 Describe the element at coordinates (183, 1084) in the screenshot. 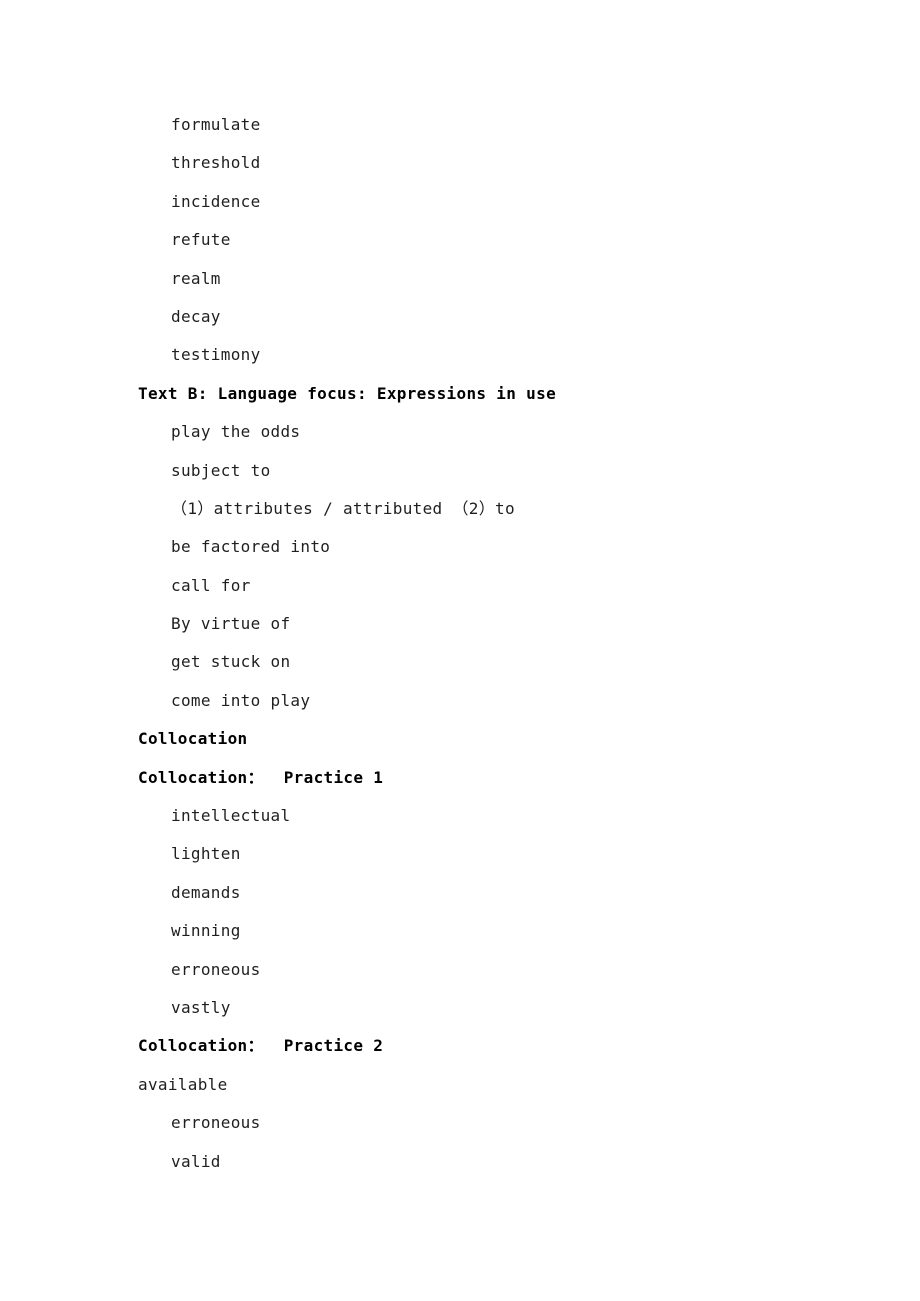

I see `answer-item: available` at that location.